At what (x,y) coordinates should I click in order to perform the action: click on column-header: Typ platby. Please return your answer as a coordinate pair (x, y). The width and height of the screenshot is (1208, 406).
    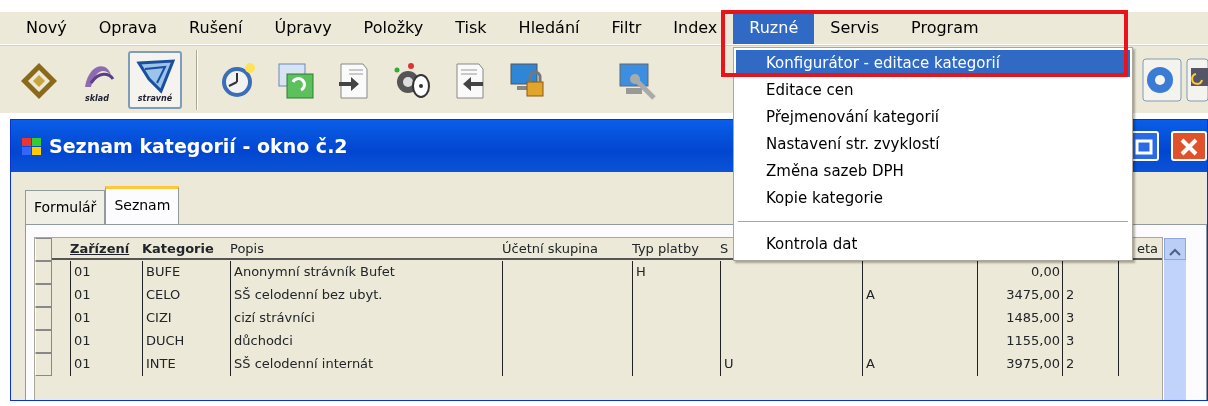
    Looking at the image, I should click on (676, 249).